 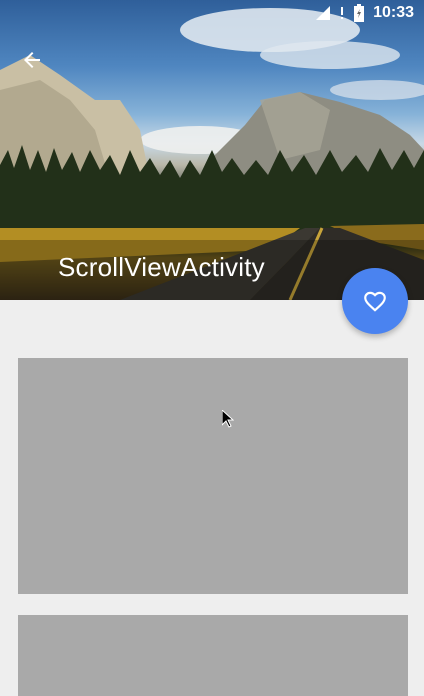 I want to click on status-bar: 10:33, so click(x=212, y=13).